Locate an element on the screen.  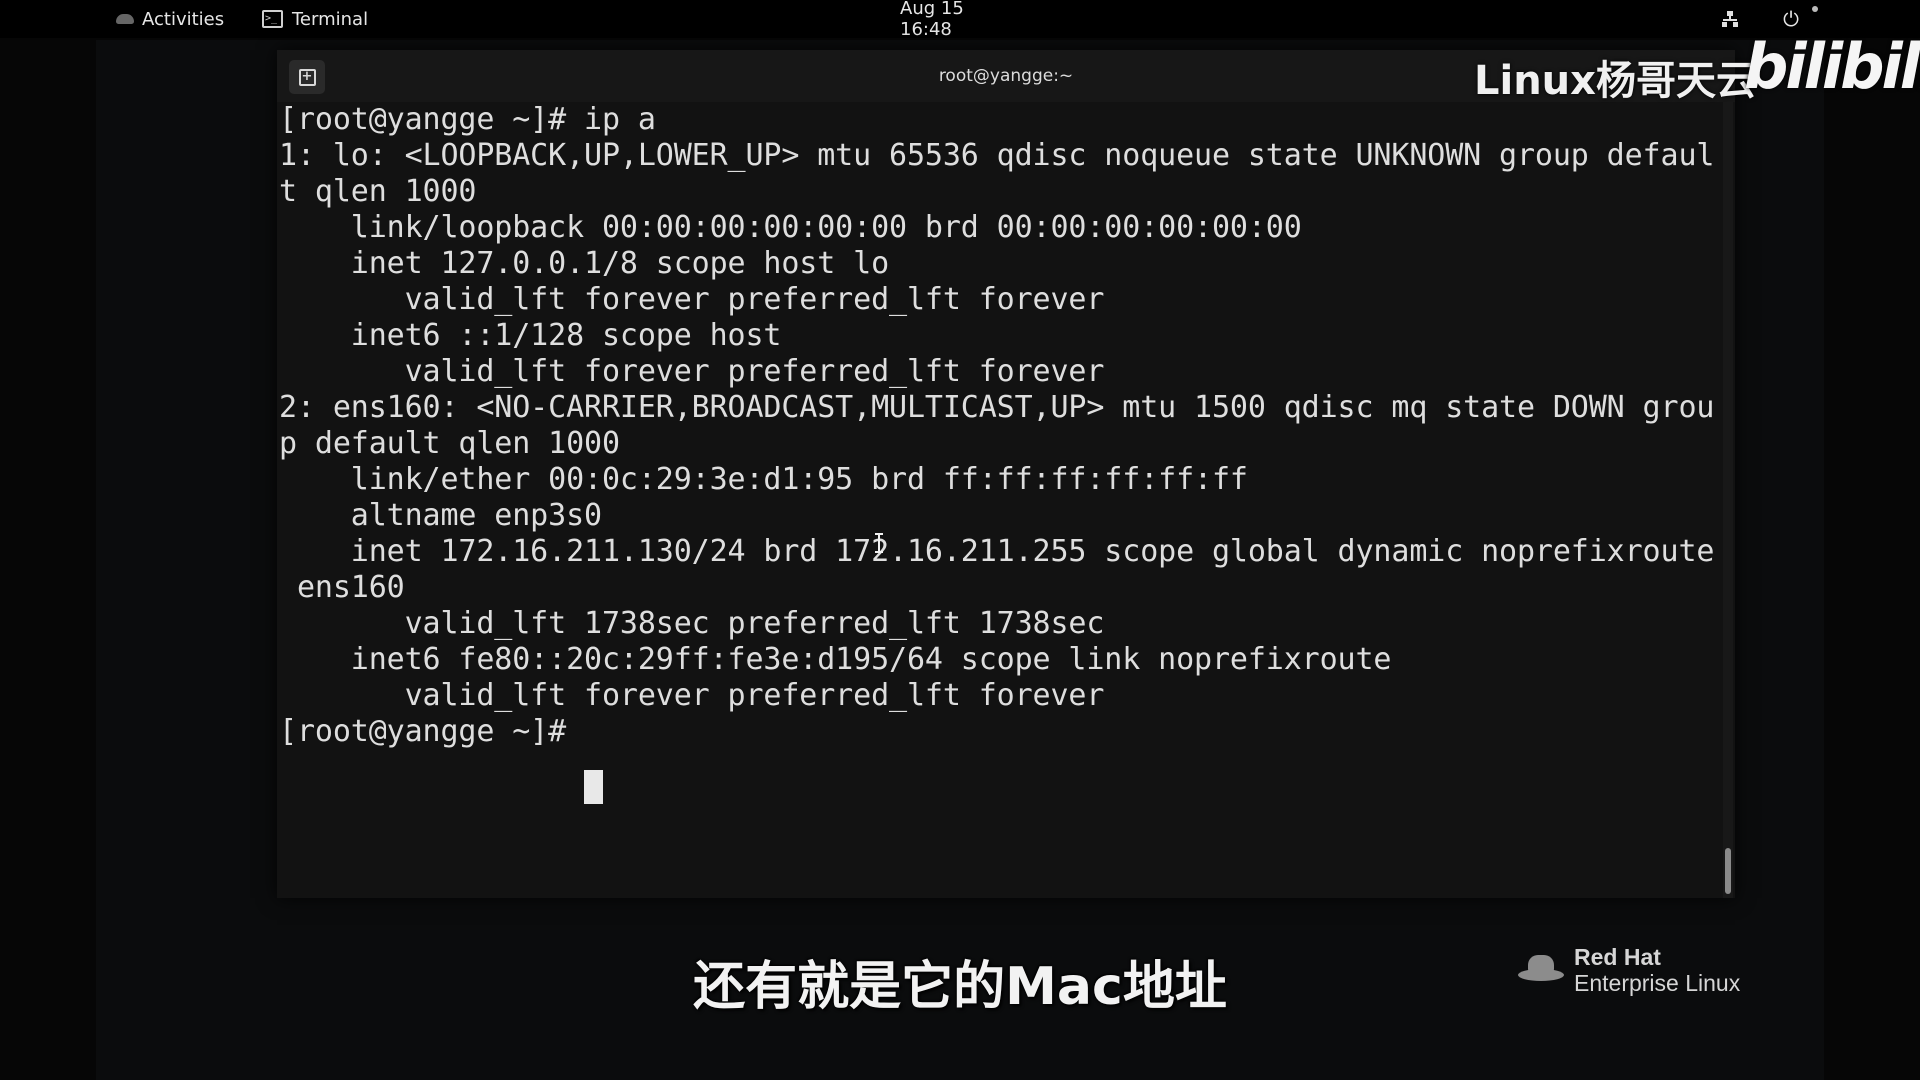
channel-watermark: Linux杨哥天云 is located at coordinates (1615, 81).